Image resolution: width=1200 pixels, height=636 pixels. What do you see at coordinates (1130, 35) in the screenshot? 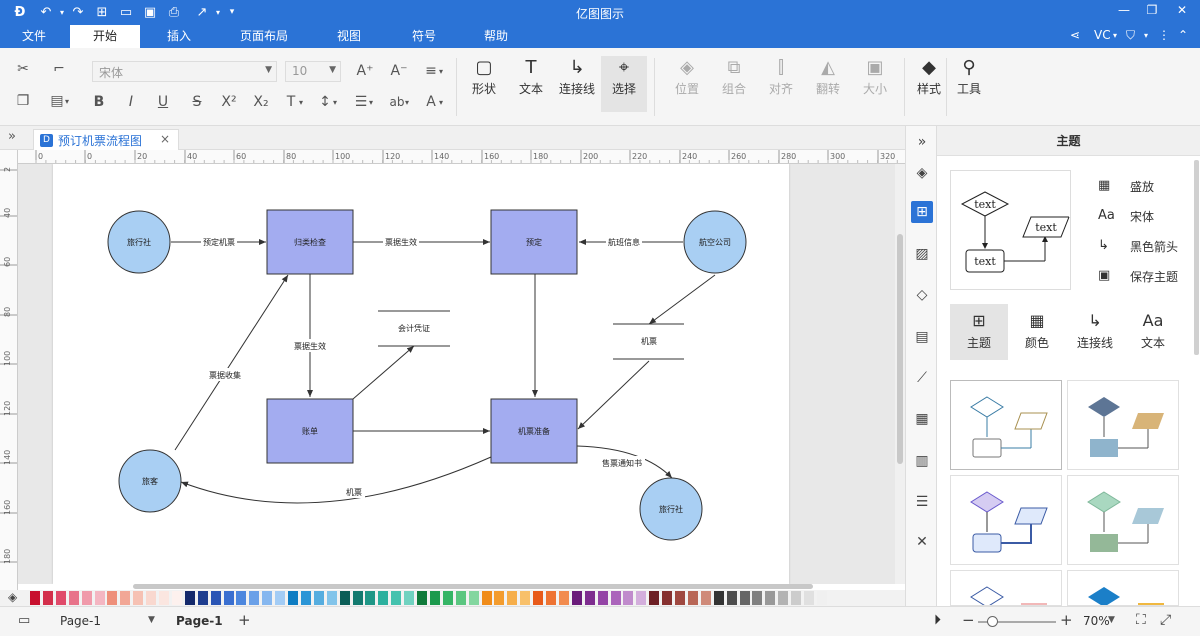
I see `skin-icon: ⛉` at bounding box center [1130, 35].